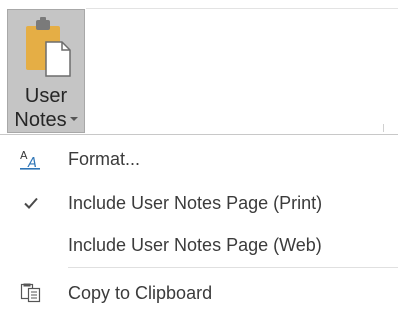 This screenshot has height=313, width=398. I want to click on clipboard-page-icon, so click(48, 47).